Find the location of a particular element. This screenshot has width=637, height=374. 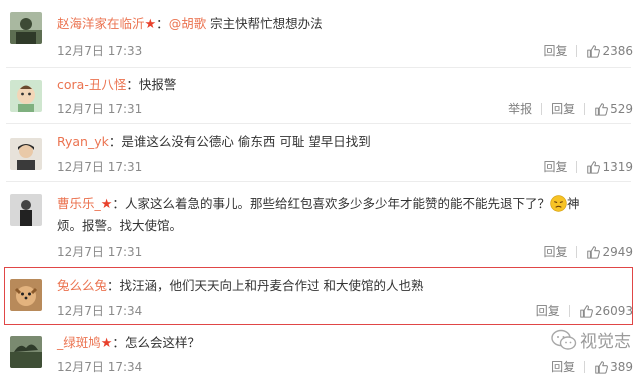

comment-item: _绿斑鸠★：怎么会这样？ 12月7日 17:34 回复 389 is located at coordinates (318, 350).